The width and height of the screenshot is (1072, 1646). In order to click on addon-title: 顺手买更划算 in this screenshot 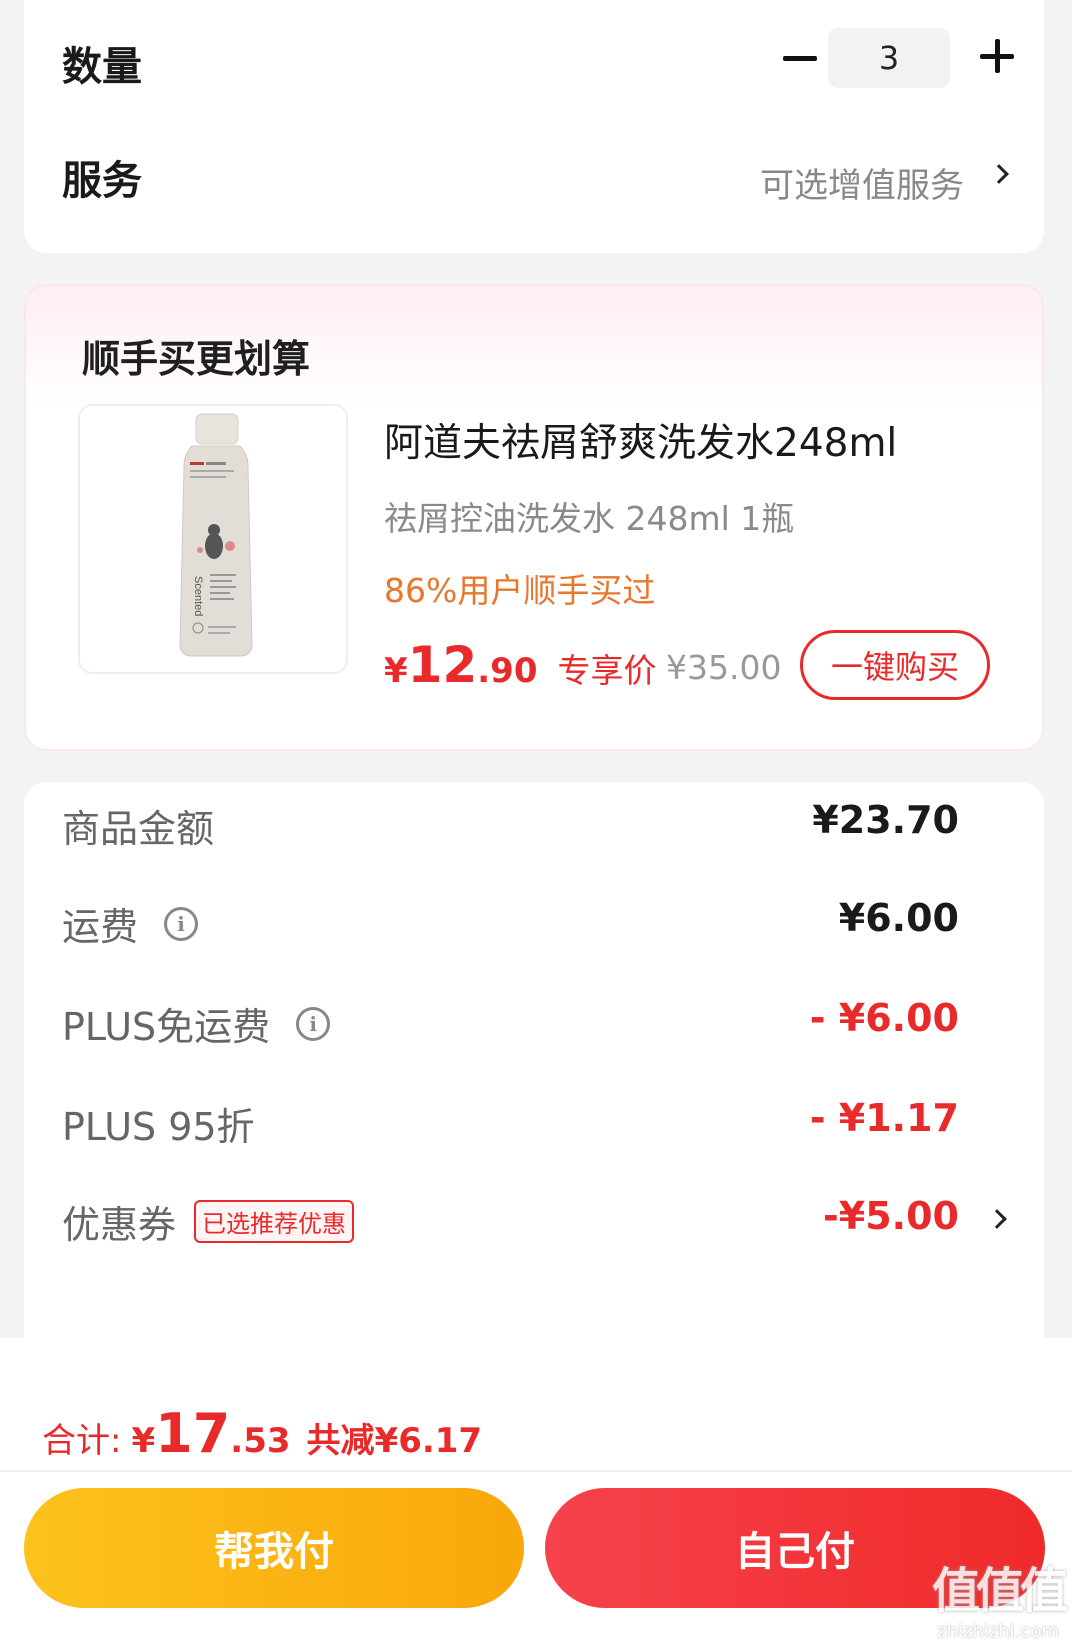, I will do `click(196, 359)`.